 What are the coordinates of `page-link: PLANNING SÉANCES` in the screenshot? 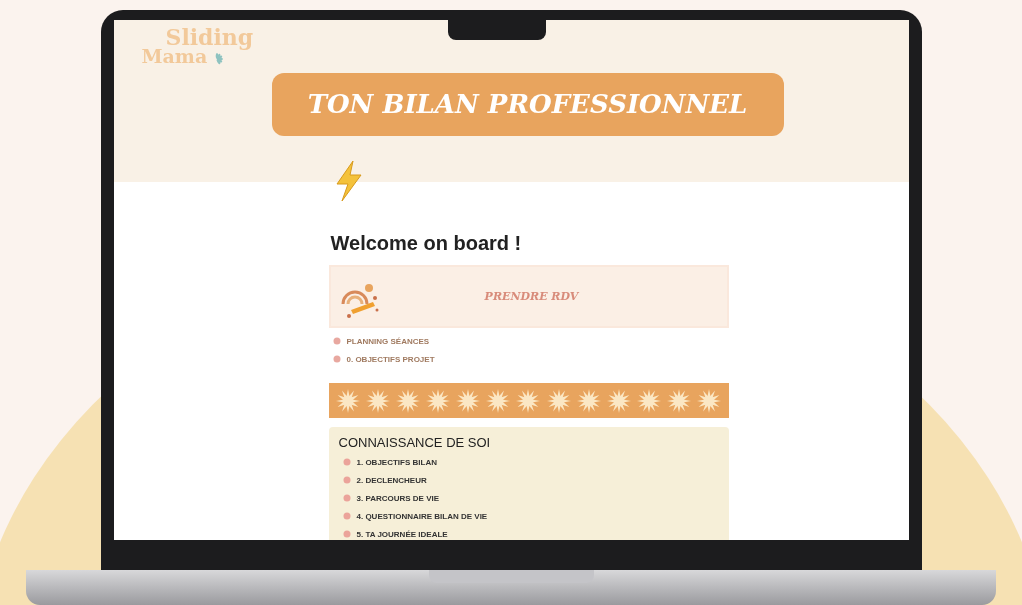 It's located at (388, 341).